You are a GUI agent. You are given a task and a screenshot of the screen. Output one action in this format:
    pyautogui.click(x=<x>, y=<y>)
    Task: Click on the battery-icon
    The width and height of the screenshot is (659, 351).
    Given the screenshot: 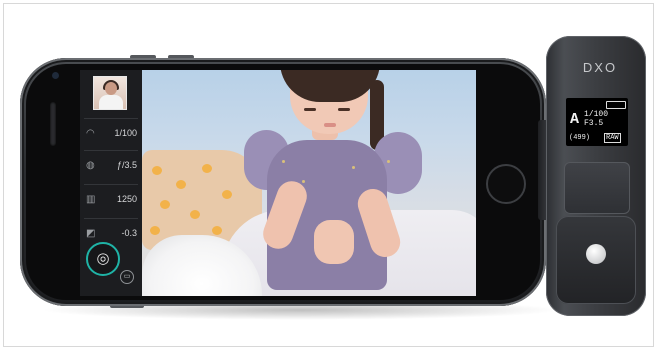 What is the action you would take?
    pyautogui.click(x=616, y=105)
    